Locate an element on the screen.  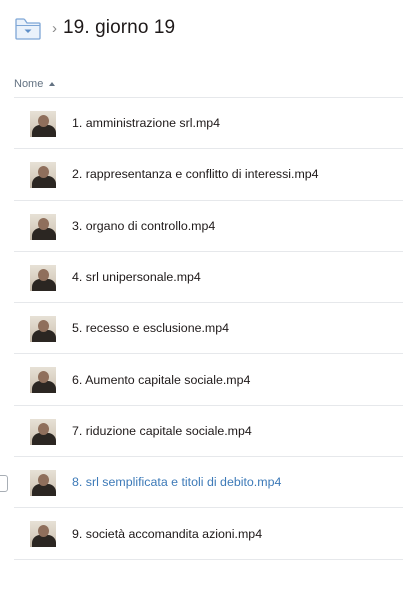
column-header-label: Nome is located at coordinates (29, 84).